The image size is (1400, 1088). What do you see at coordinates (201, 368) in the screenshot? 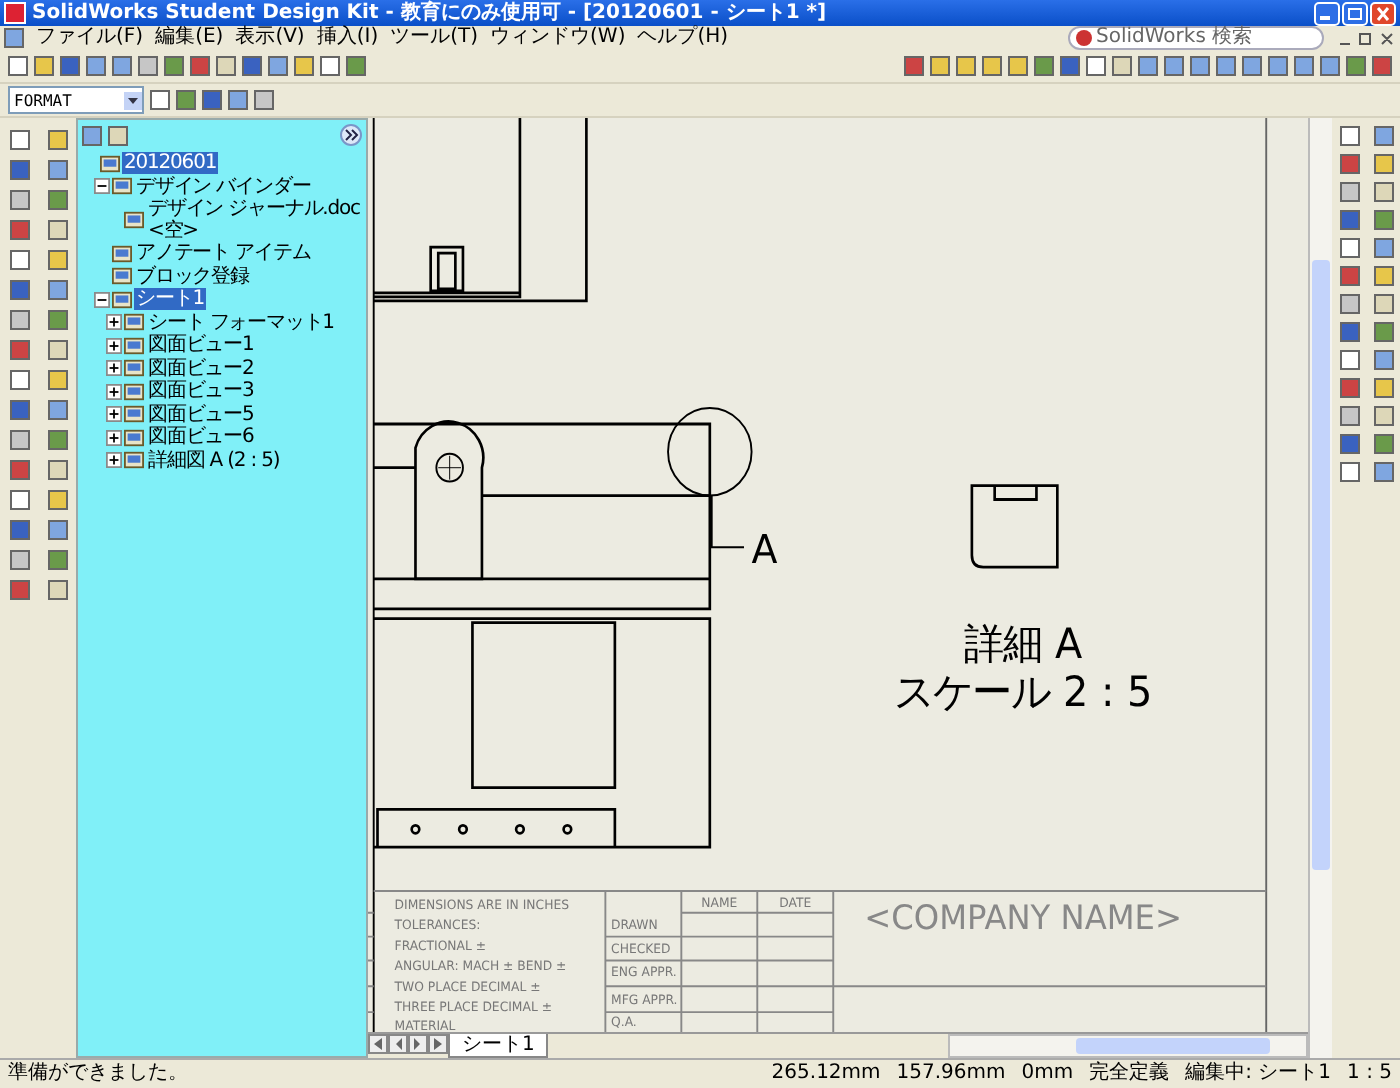
I see `tree-item: 図面ビュー2` at bounding box center [201, 368].